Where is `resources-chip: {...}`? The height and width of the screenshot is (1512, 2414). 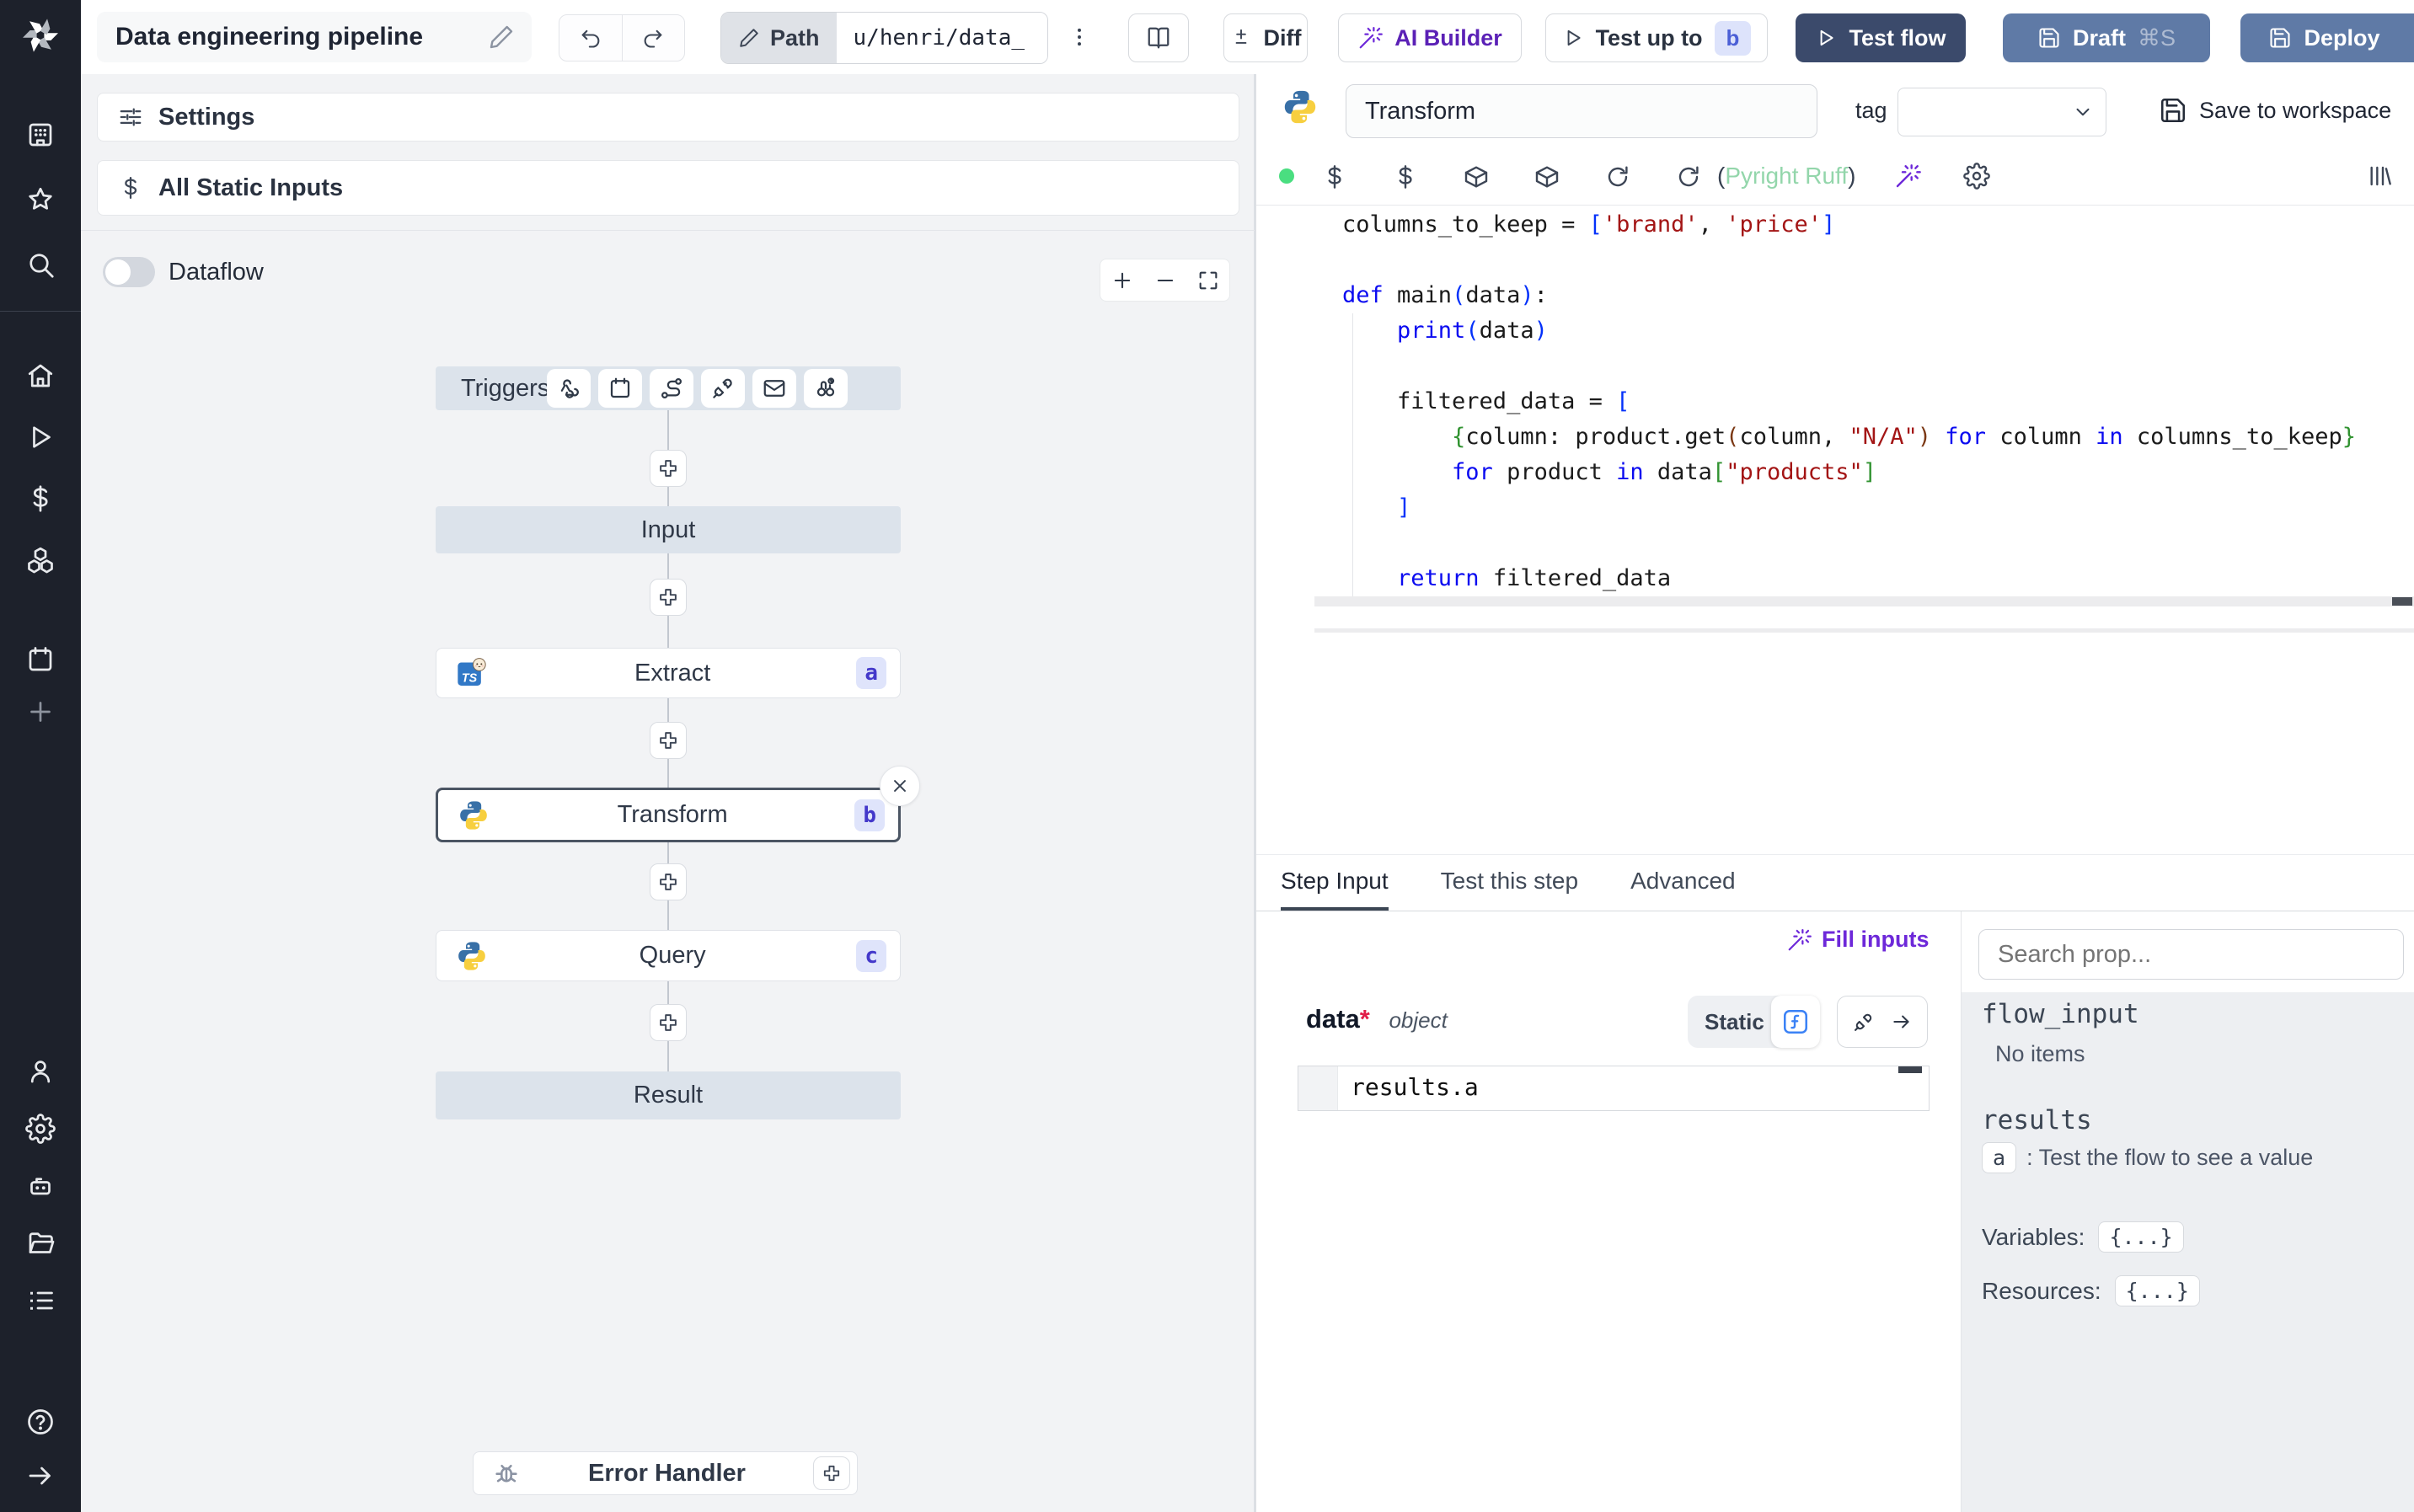 resources-chip: {...} is located at coordinates (2157, 1290).